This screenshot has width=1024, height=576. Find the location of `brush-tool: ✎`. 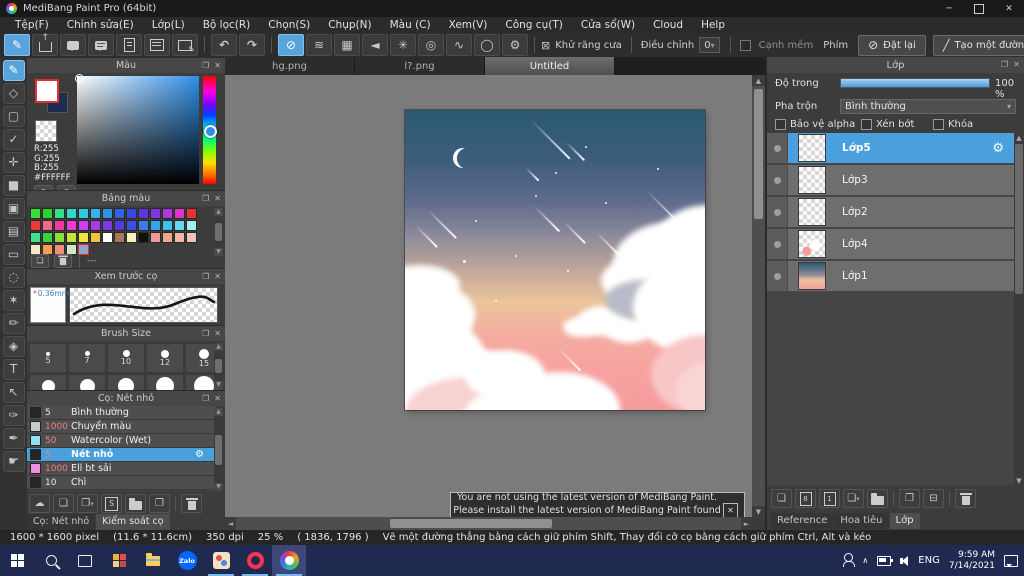

brush-tool: ✎ is located at coordinates (13, 70).